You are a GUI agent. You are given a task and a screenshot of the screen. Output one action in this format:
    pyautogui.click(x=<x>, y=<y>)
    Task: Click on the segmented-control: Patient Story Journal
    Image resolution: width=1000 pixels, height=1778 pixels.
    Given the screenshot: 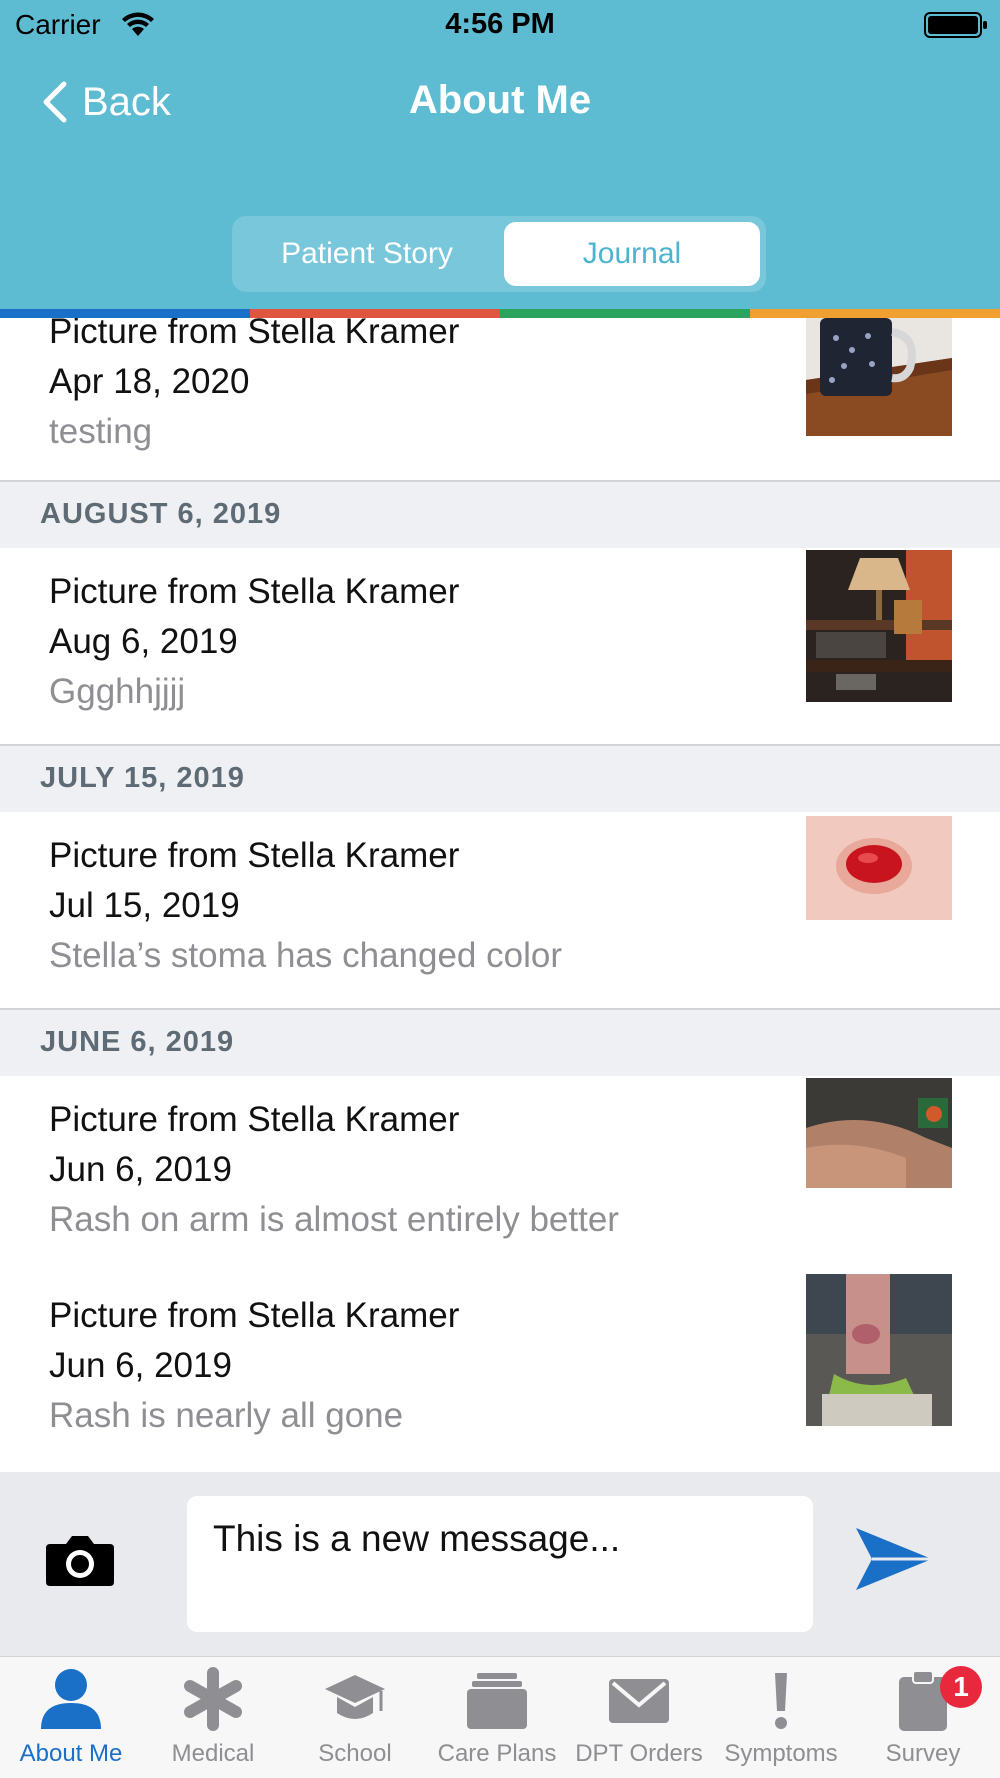 What is the action you would take?
    pyautogui.click(x=499, y=254)
    